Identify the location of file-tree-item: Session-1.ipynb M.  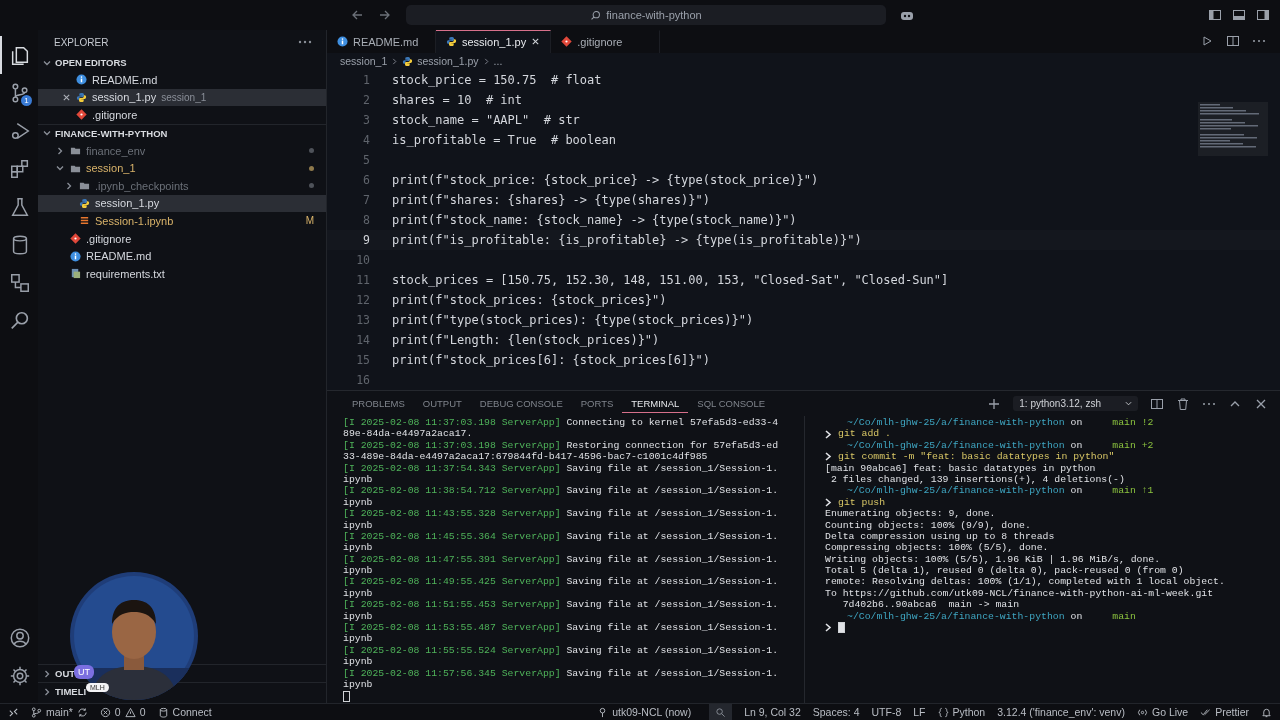
(182, 221).